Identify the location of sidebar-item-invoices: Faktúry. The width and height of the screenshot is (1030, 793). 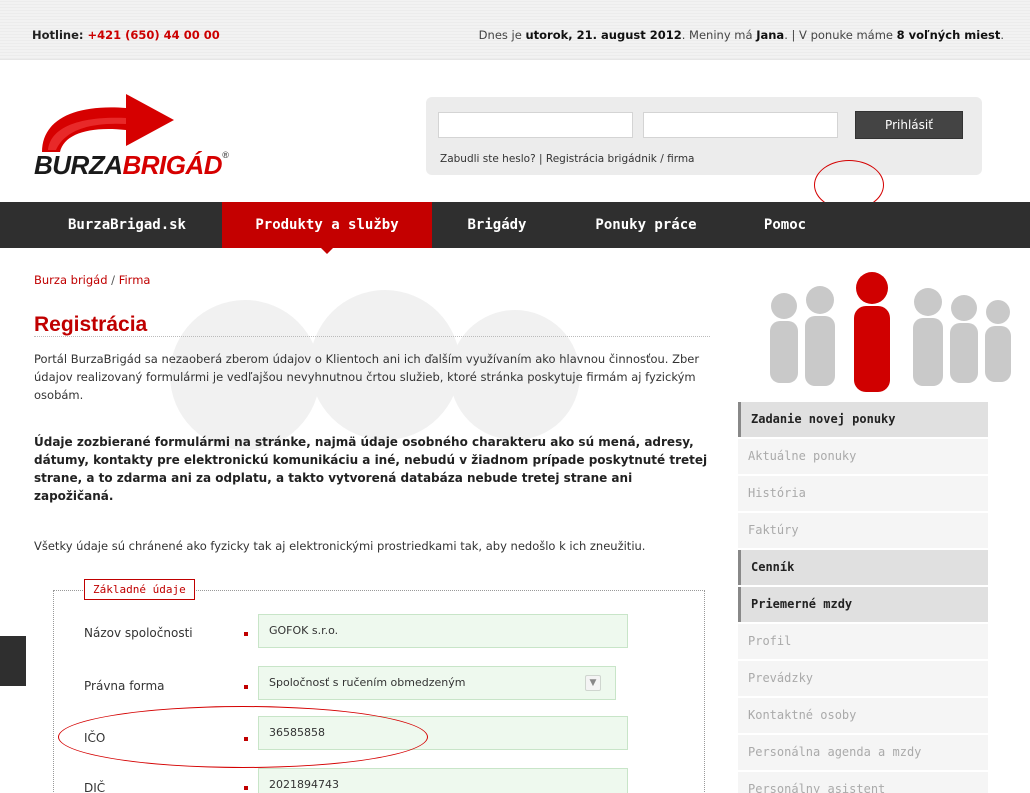
(863, 530).